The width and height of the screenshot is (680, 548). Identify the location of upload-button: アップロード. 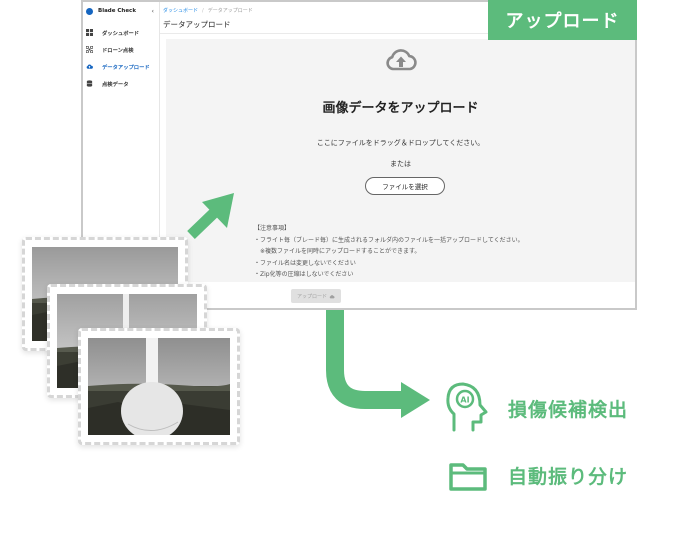
(316, 296).